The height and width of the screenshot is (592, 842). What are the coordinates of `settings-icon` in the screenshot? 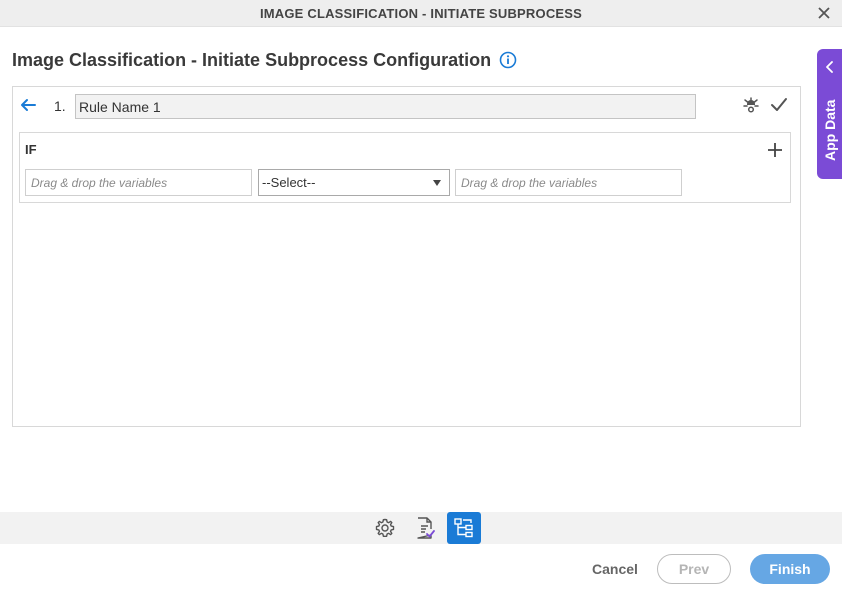 It's located at (385, 527).